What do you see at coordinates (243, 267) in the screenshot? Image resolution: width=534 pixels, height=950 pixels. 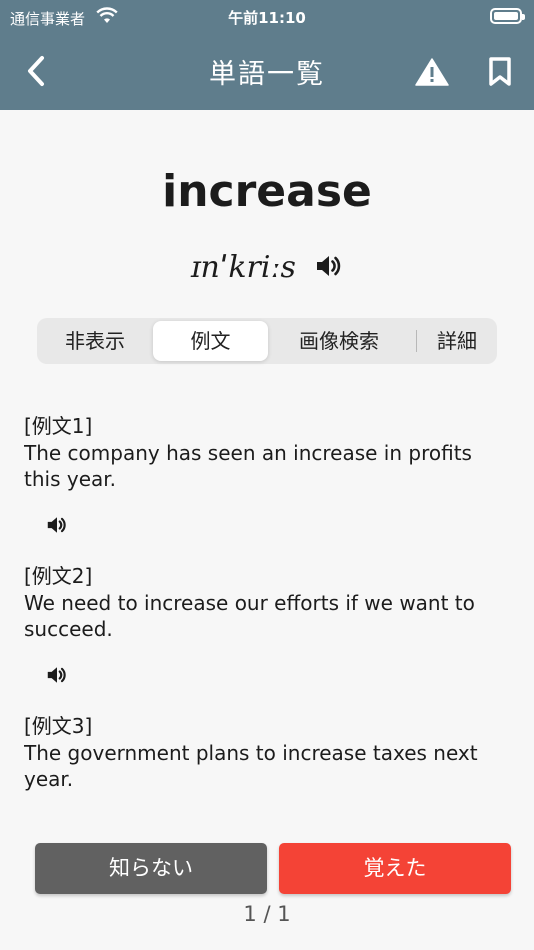 I see `pronunciation-text: ɪnˈkriːs` at bounding box center [243, 267].